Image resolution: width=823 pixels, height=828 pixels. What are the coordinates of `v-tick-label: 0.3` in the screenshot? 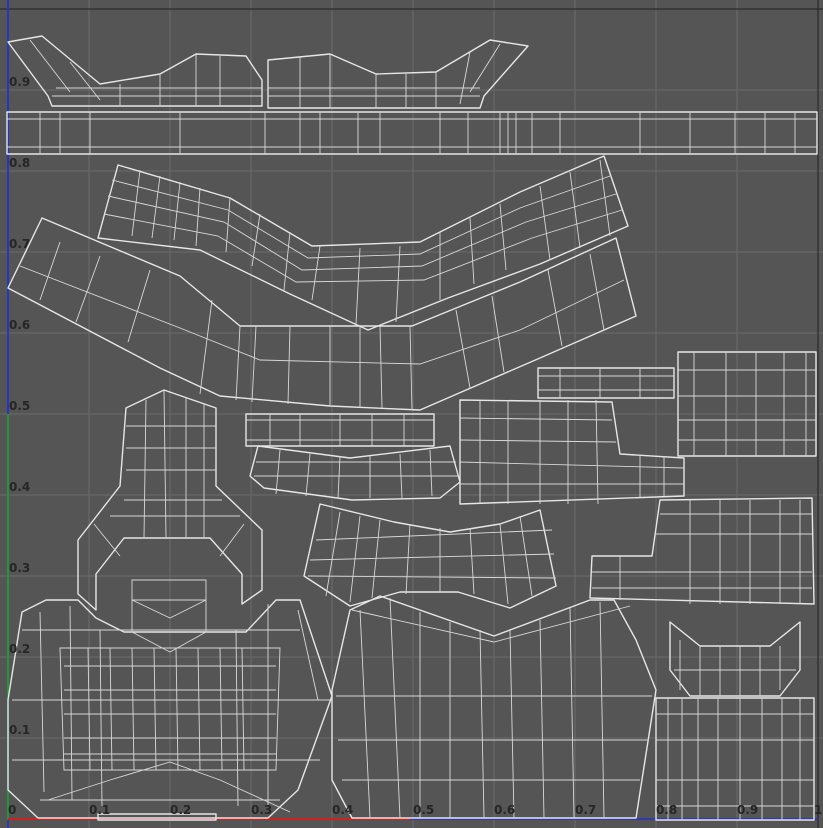 It's located at (19, 568).